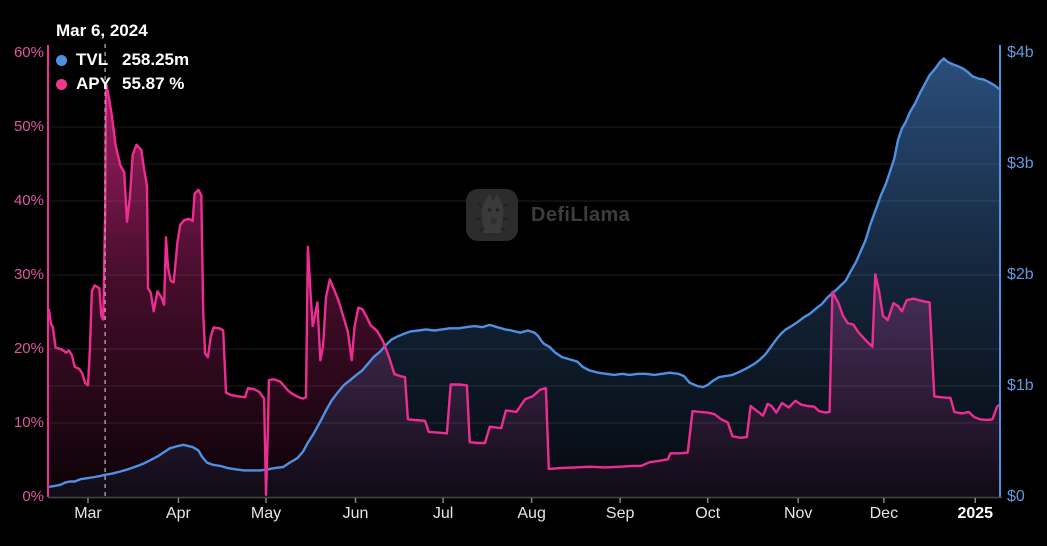  Describe the element at coordinates (92, 59) in the screenshot. I see `tooltip-tvl-label: TVL` at that location.